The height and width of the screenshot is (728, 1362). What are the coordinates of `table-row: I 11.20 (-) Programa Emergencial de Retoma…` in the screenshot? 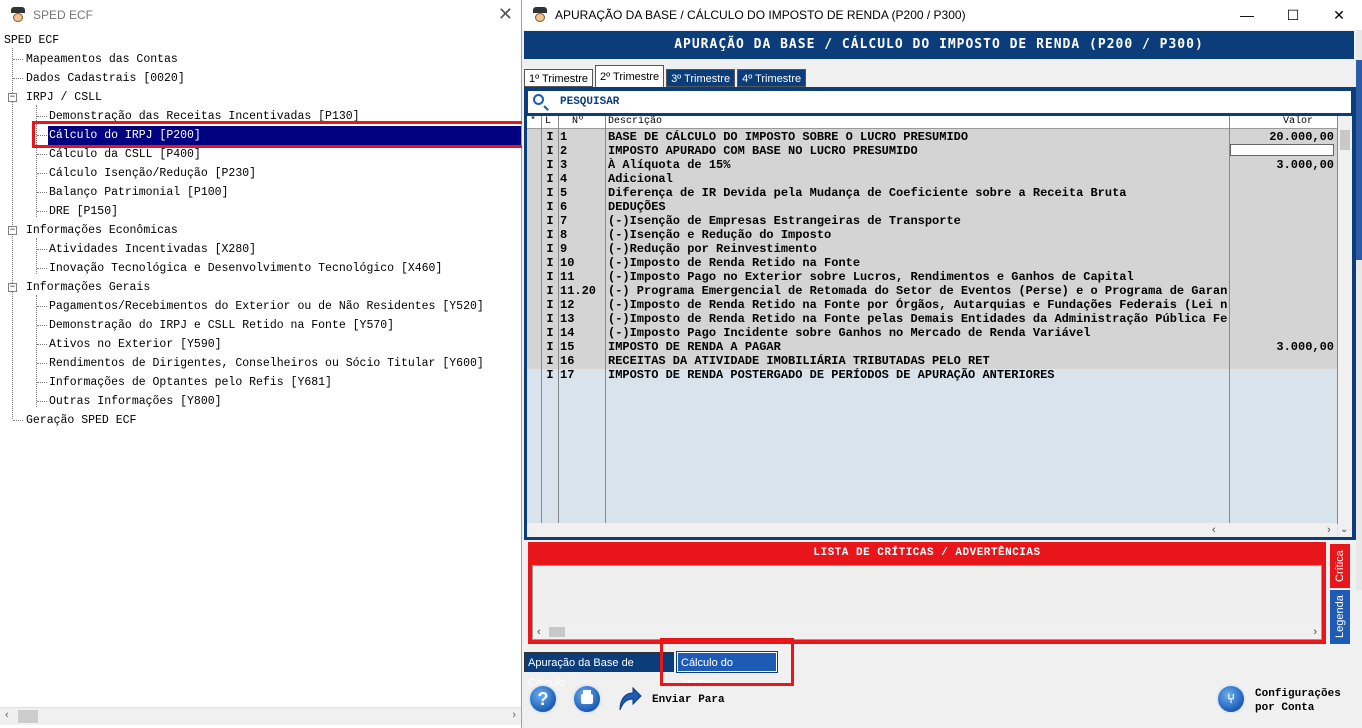 It's located at (932, 291).